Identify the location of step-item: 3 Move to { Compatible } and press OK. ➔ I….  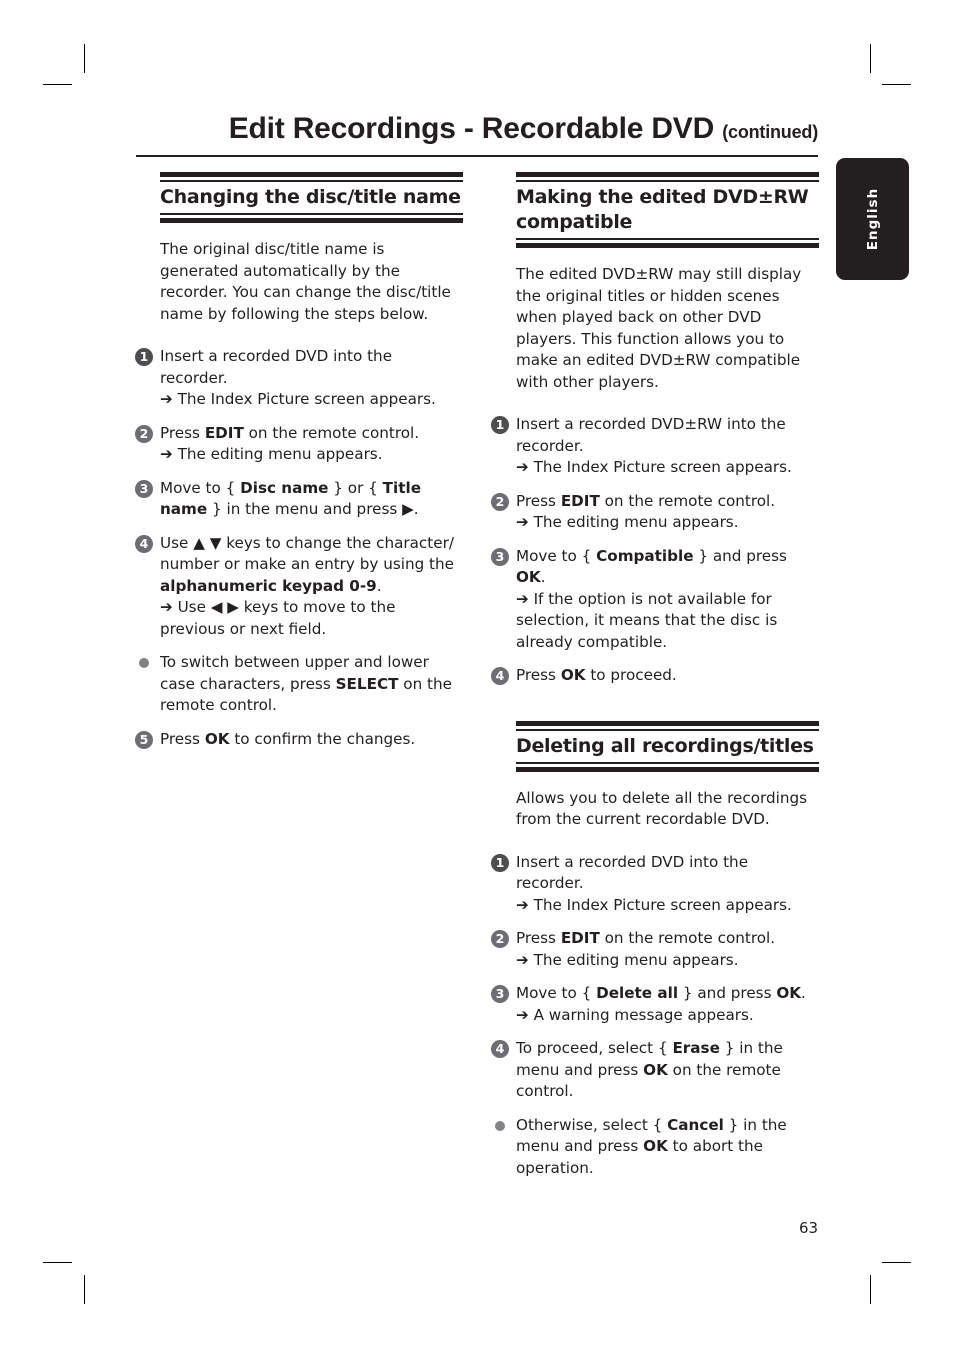
(655, 600).